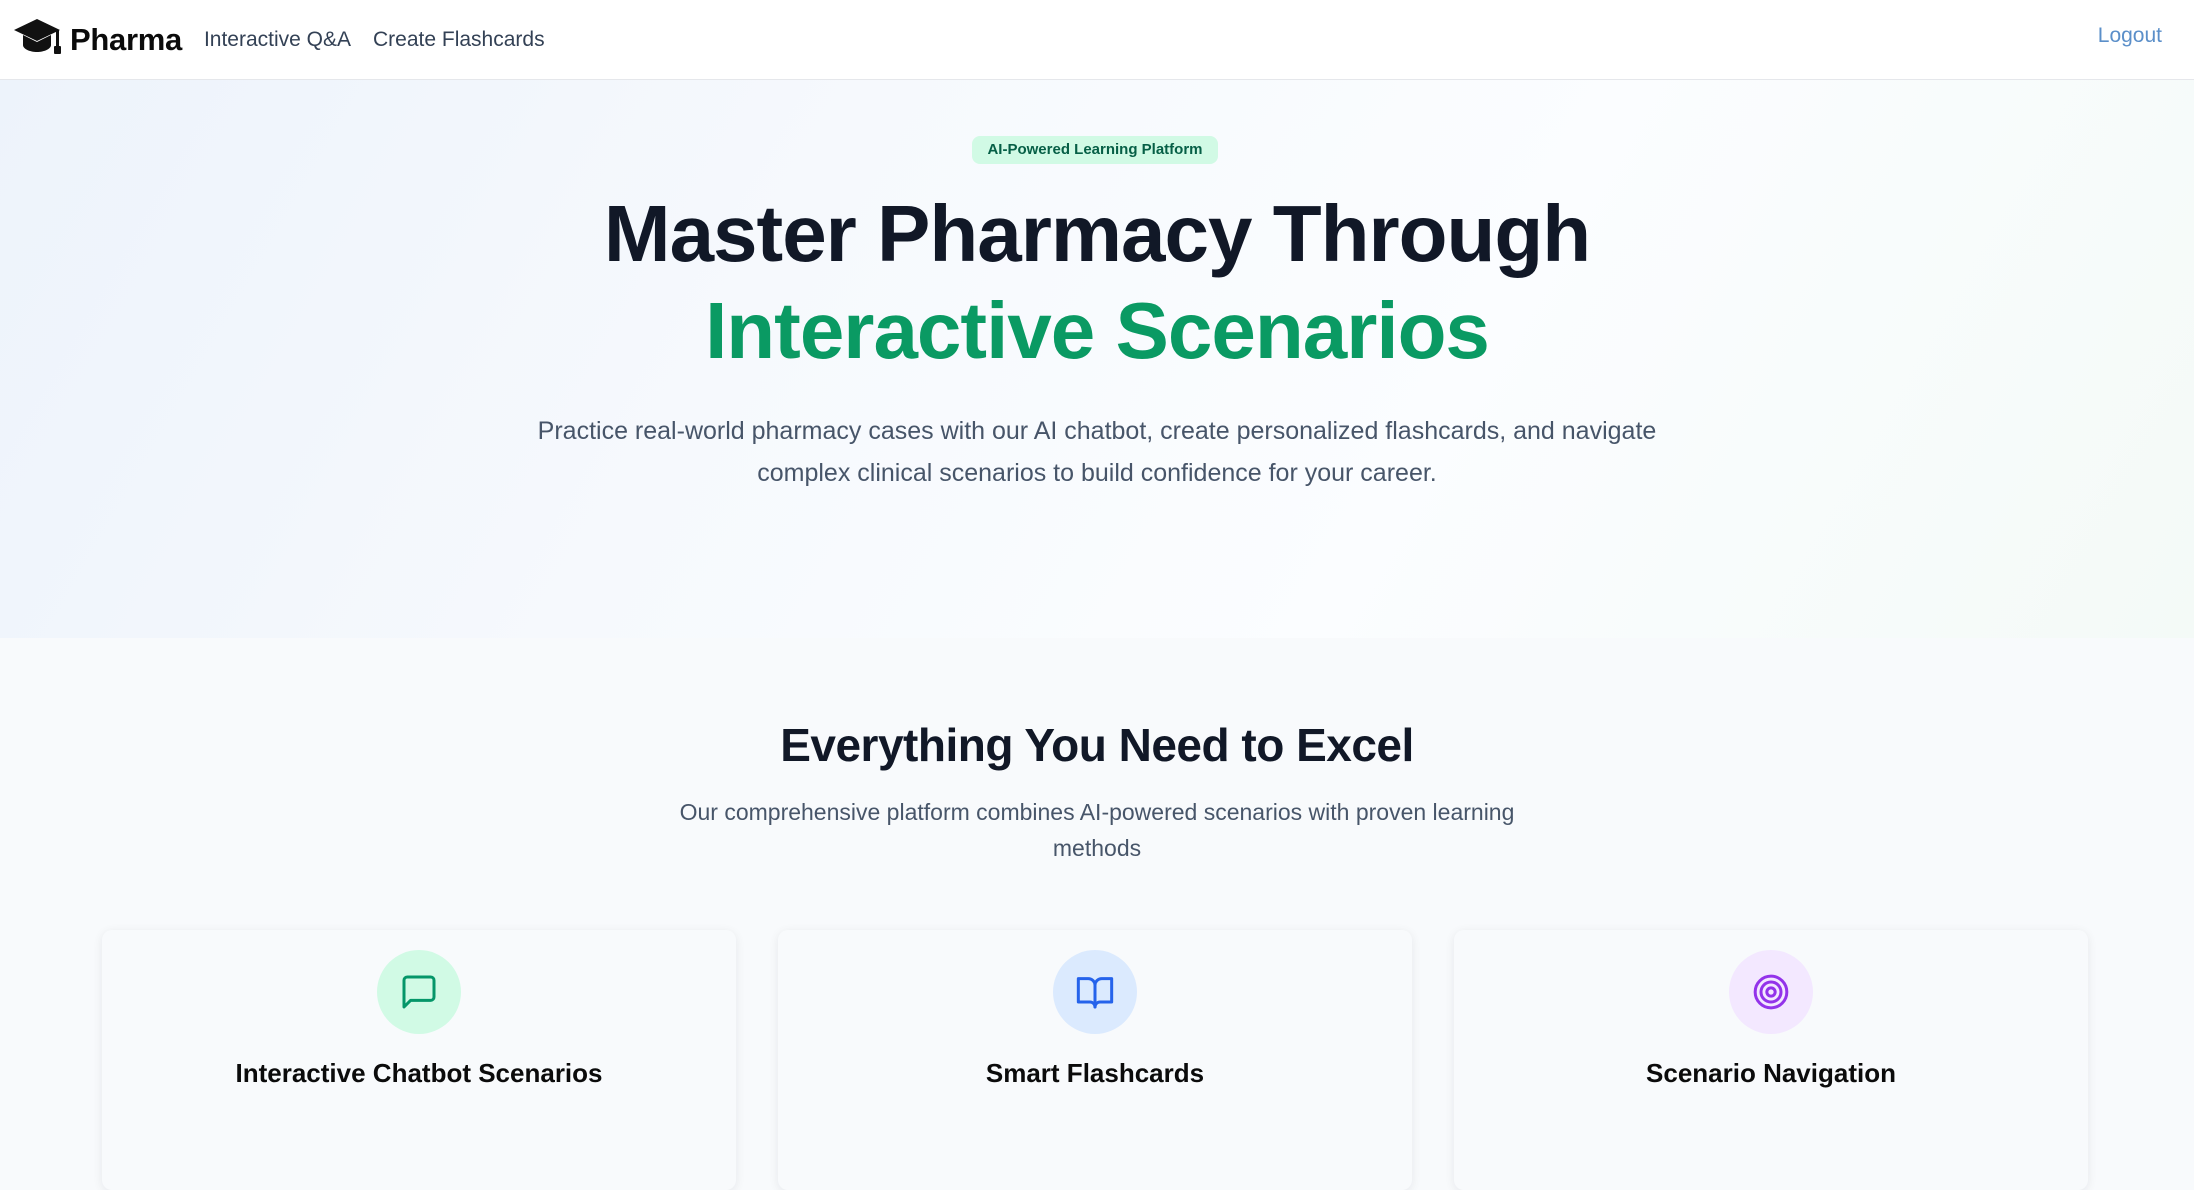 The height and width of the screenshot is (1190, 2194). I want to click on features-title: Everything You Need to Excel, so click(1097, 745).